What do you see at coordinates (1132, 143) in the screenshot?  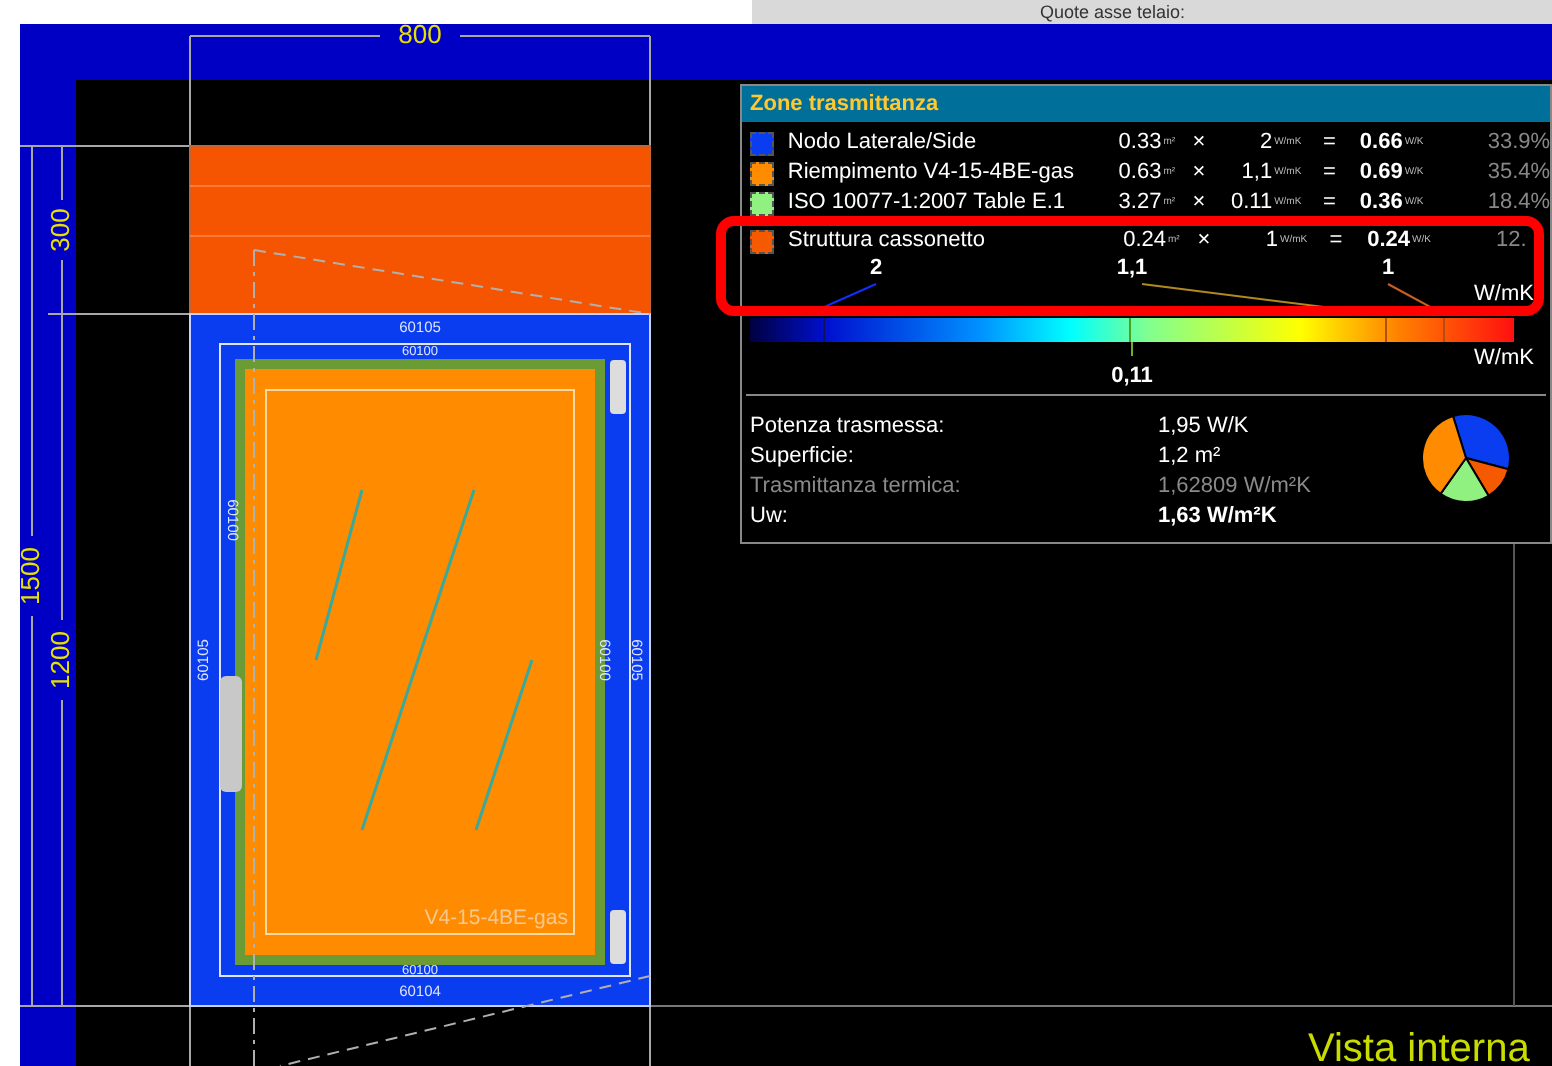 I see `zone-area: 0.33` at bounding box center [1132, 143].